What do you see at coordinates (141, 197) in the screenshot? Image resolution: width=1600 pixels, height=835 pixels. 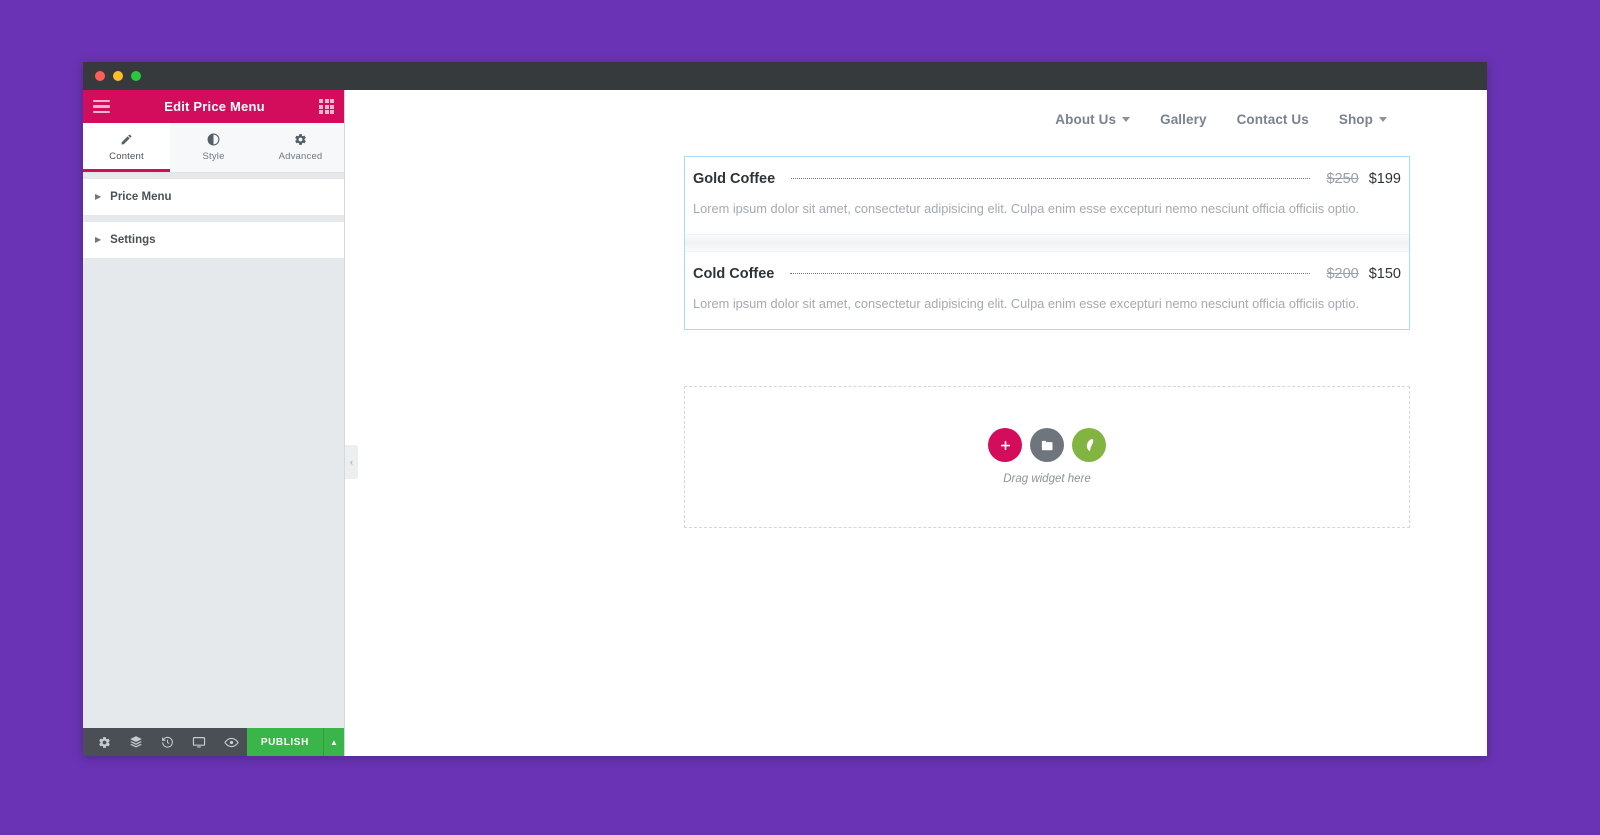 I see `section-price-menu-label: Price Menu` at bounding box center [141, 197].